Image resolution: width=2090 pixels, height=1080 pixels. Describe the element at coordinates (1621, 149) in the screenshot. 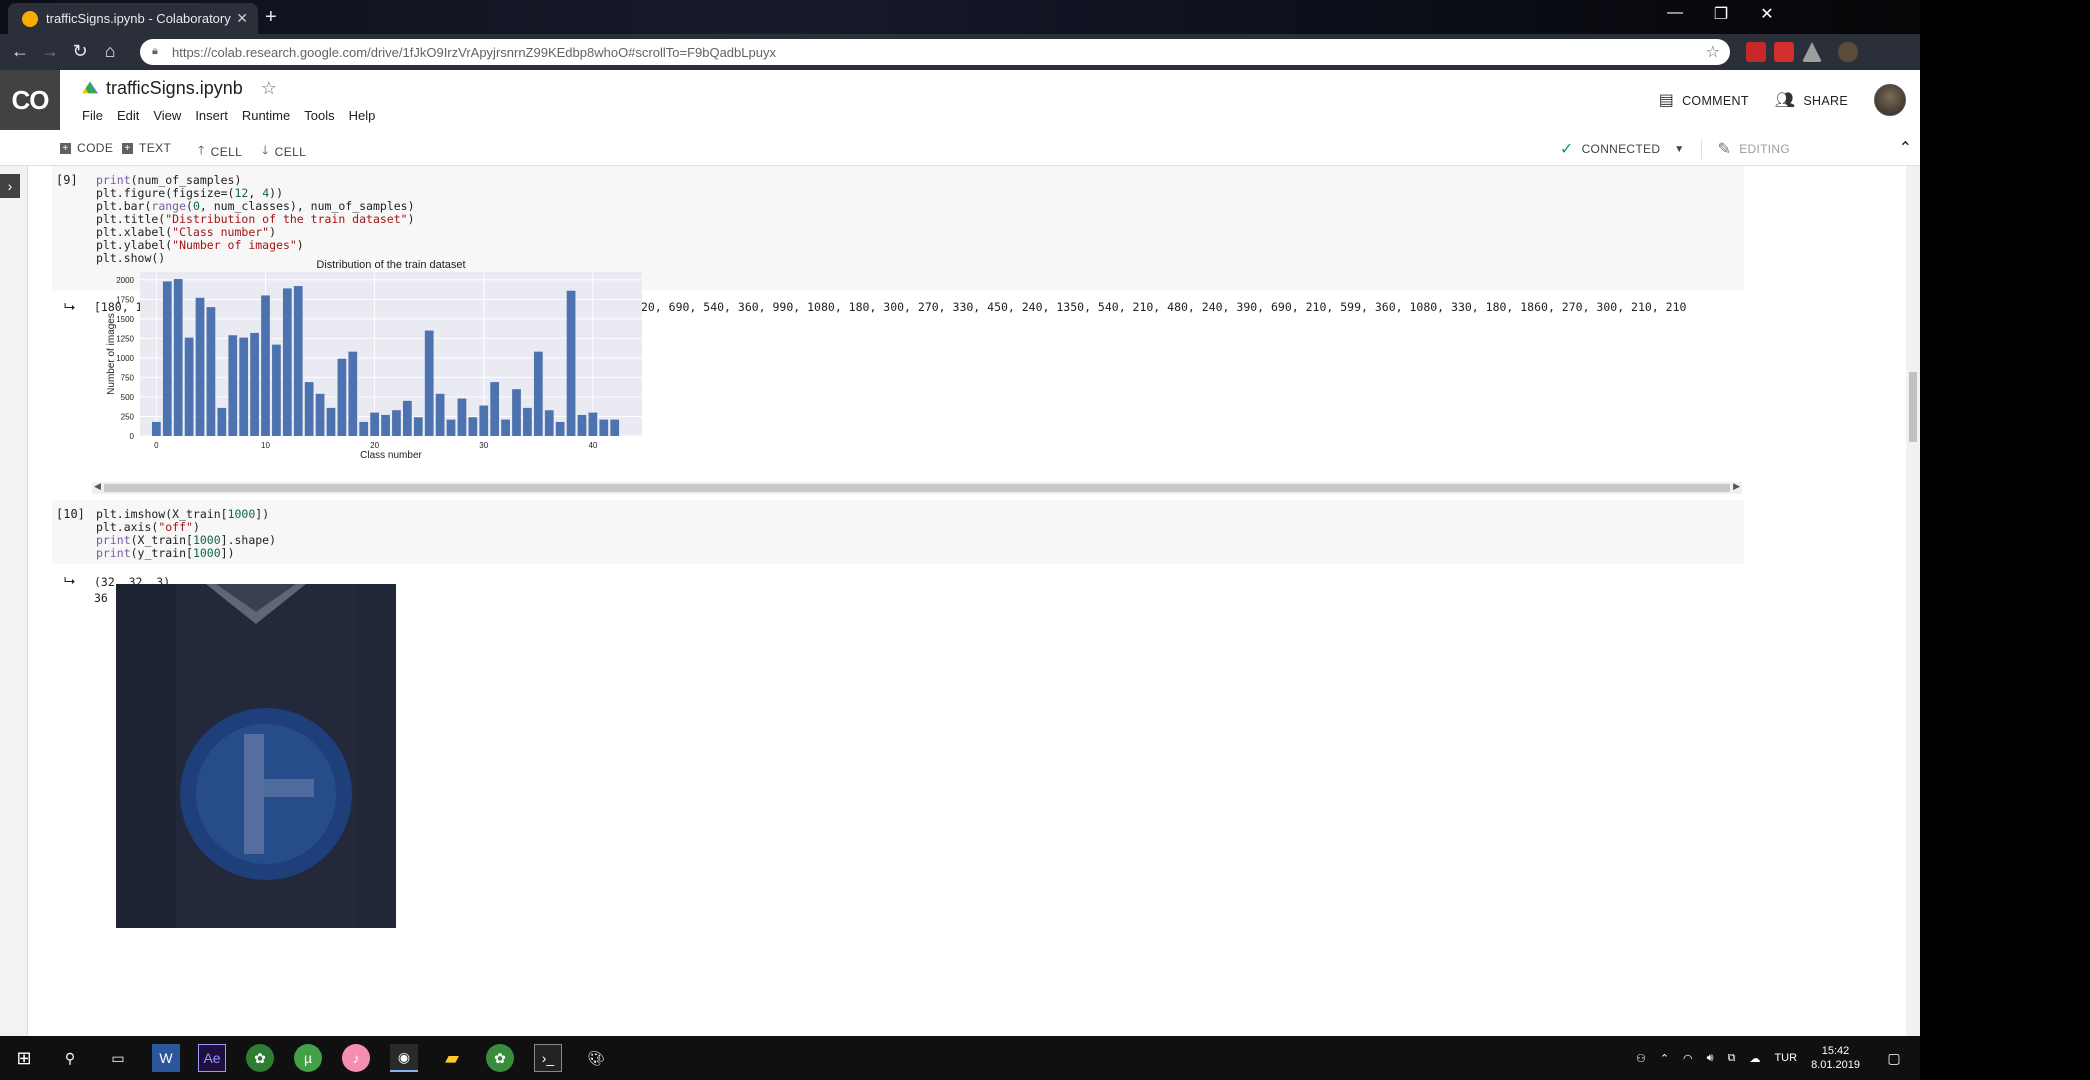

I see `connected-status: CONNECTED` at that location.